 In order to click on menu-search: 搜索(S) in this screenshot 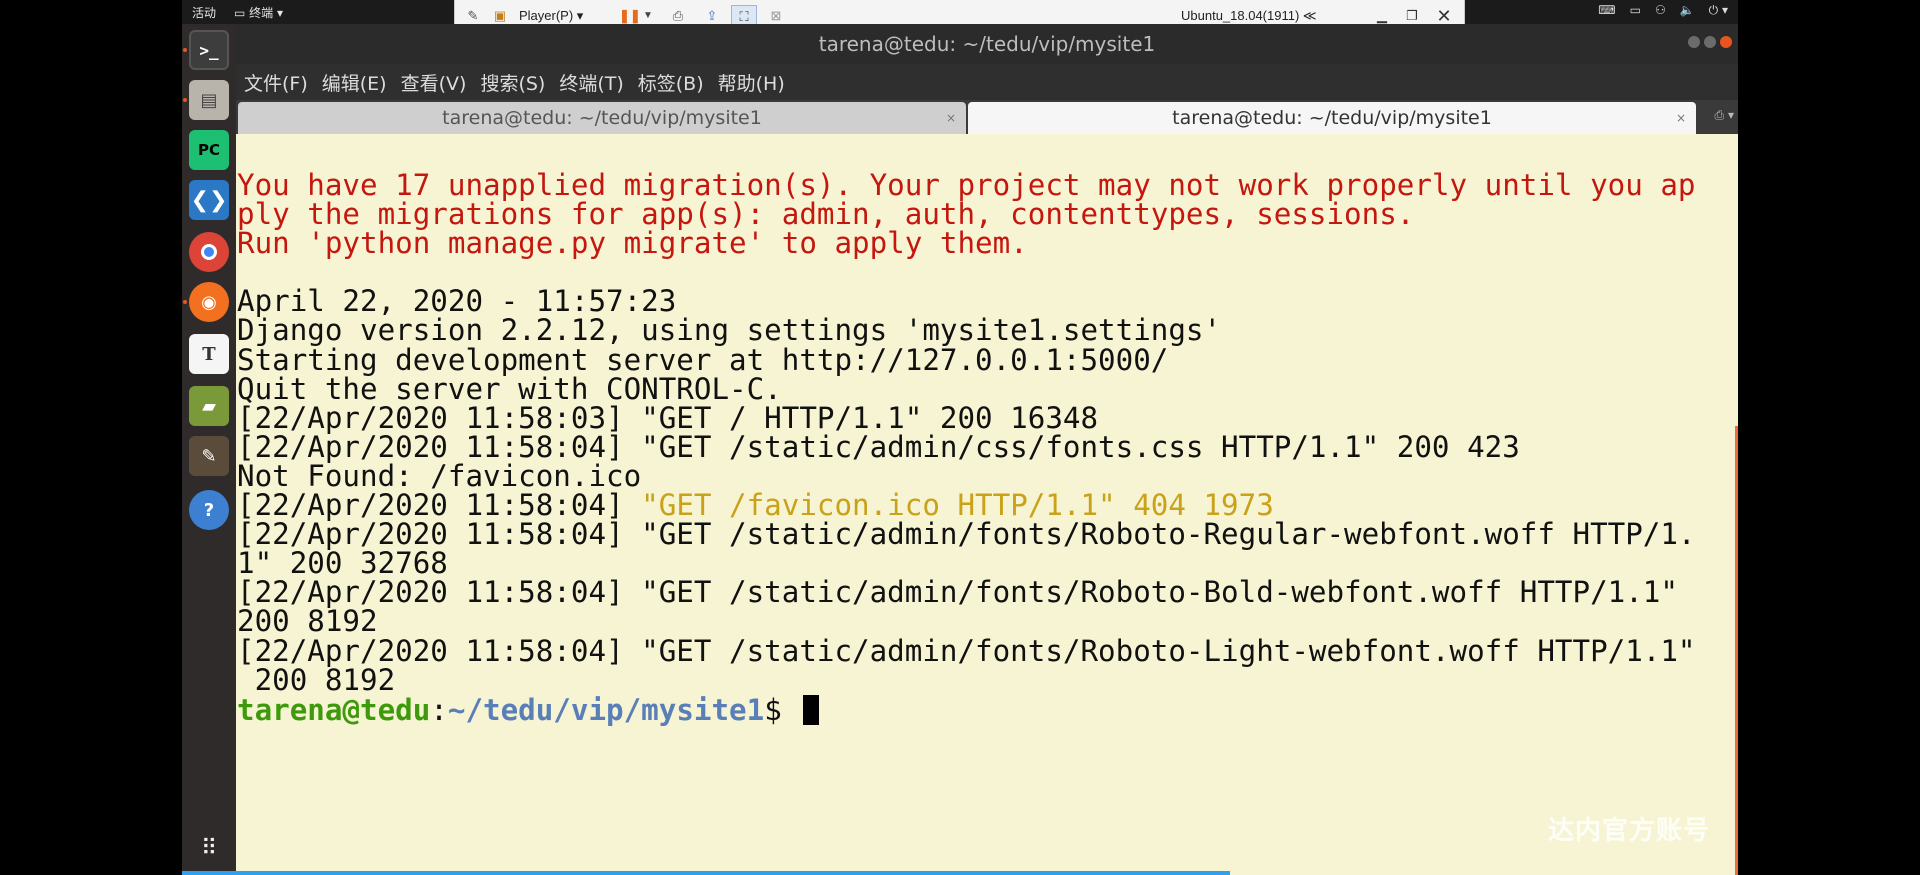, I will do `click(512, 82)`.